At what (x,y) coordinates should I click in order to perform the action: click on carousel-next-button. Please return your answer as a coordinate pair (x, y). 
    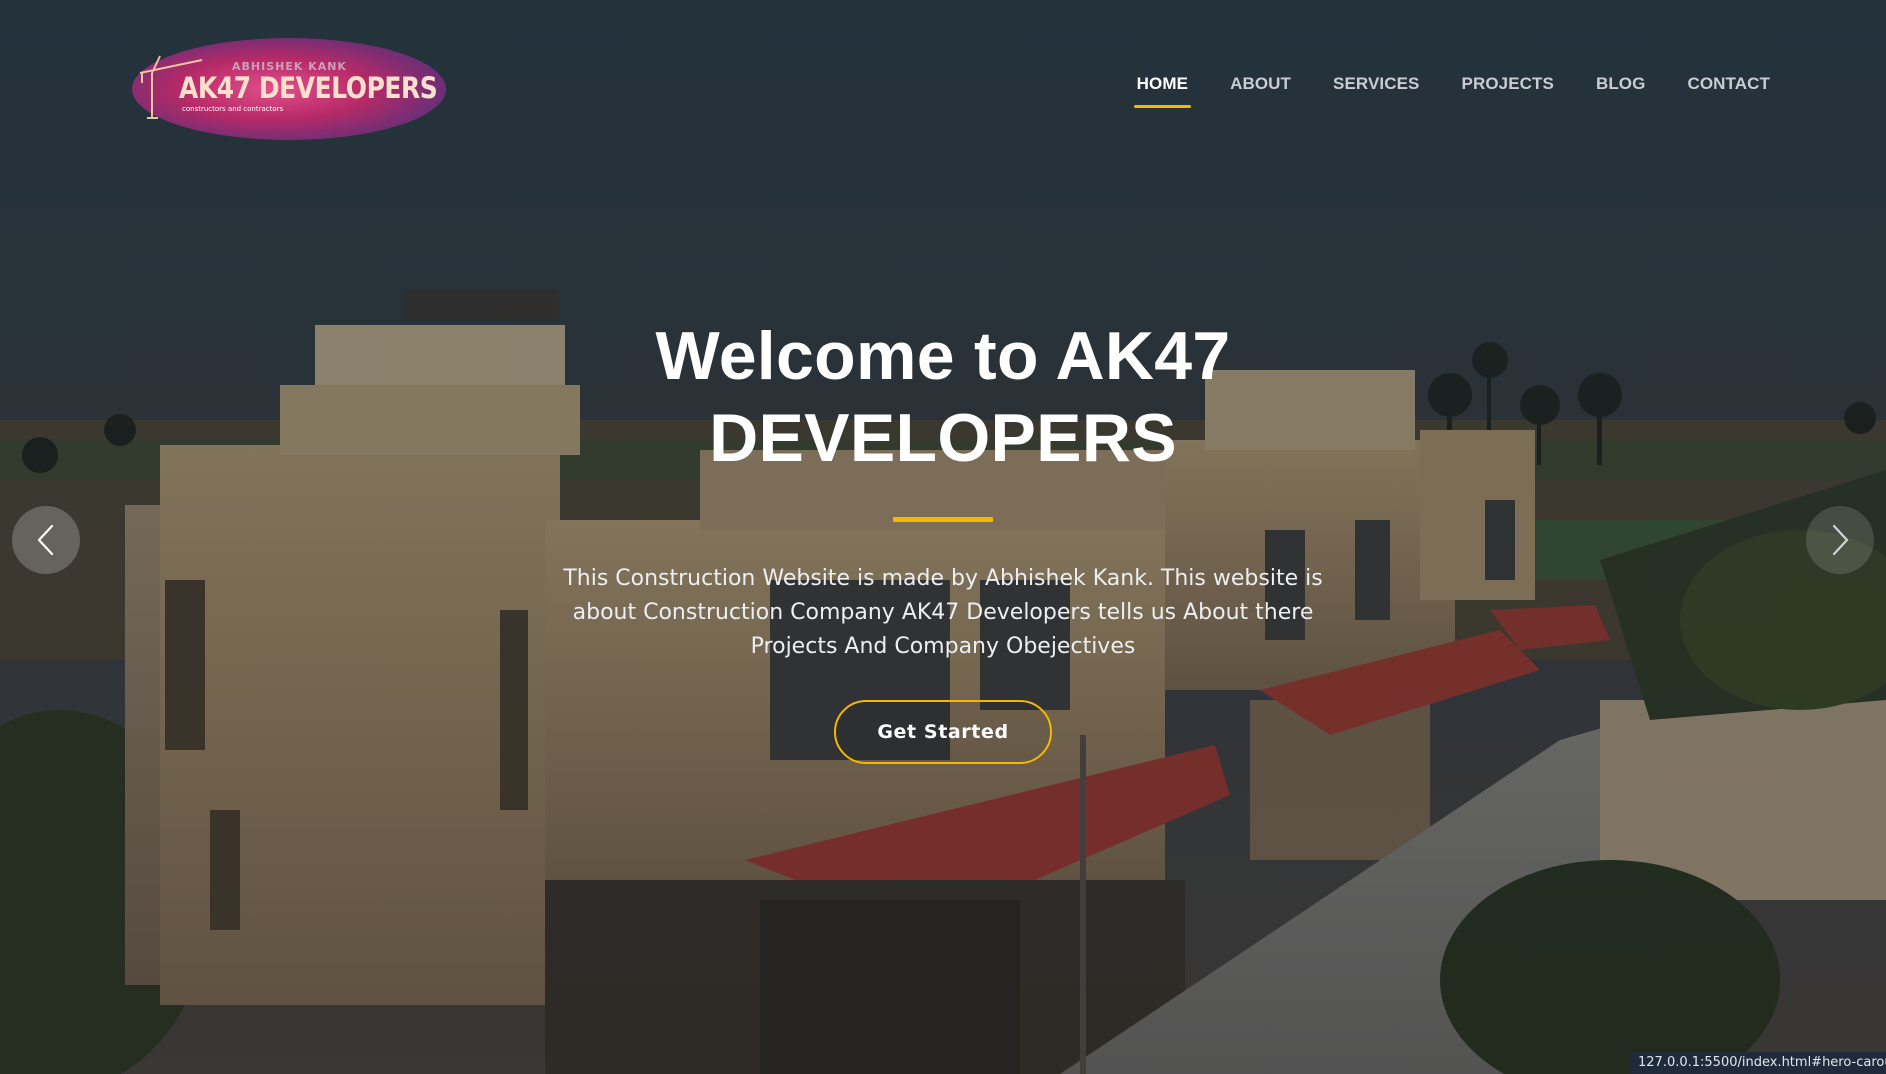
    Looking at the image, I should click on (1840, 540).